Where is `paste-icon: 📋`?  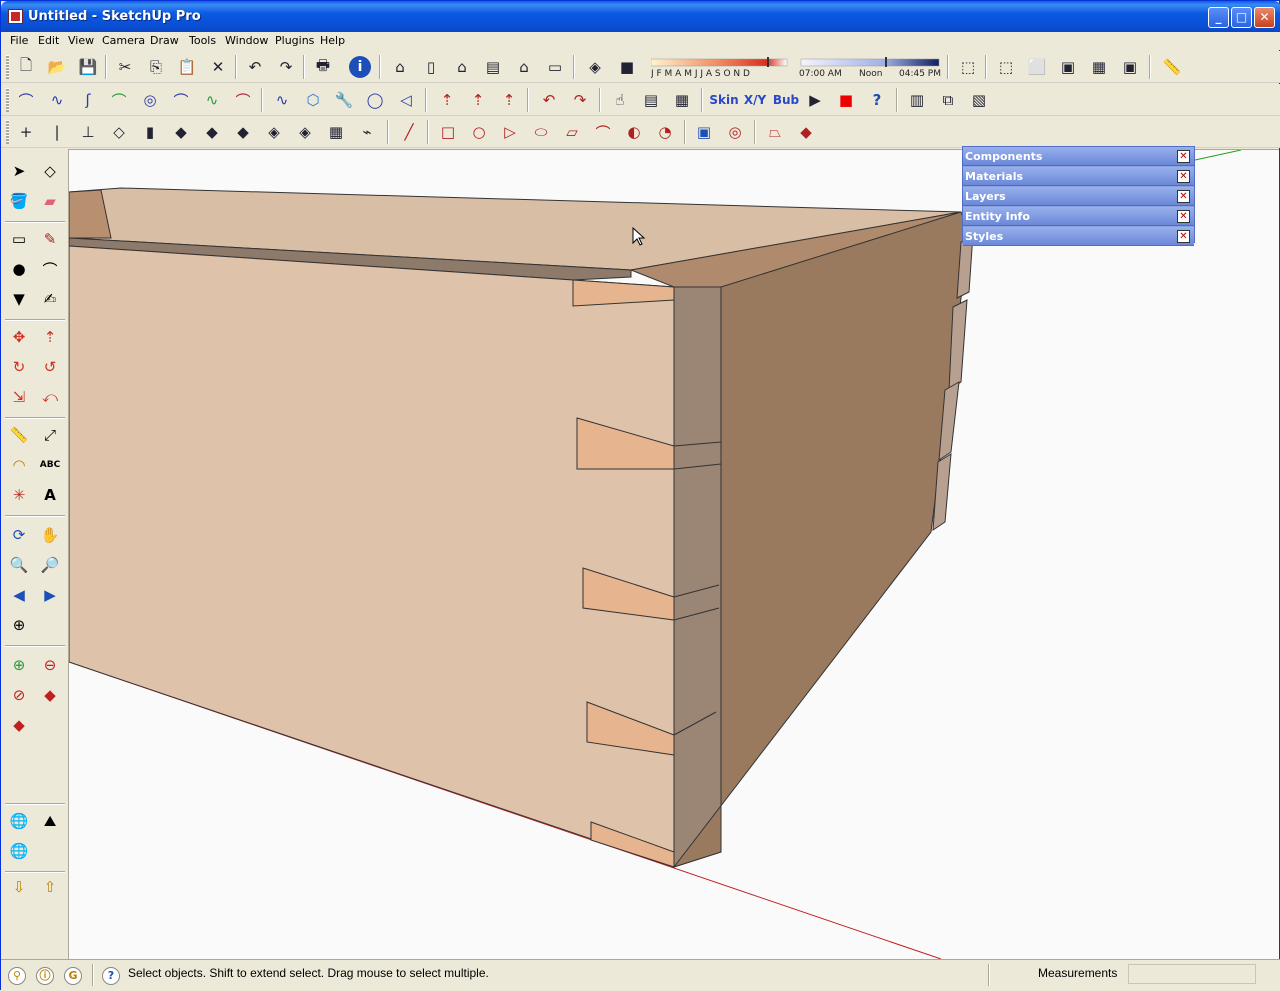 paste-icon: 📋 is located at coordinates (187, 67).